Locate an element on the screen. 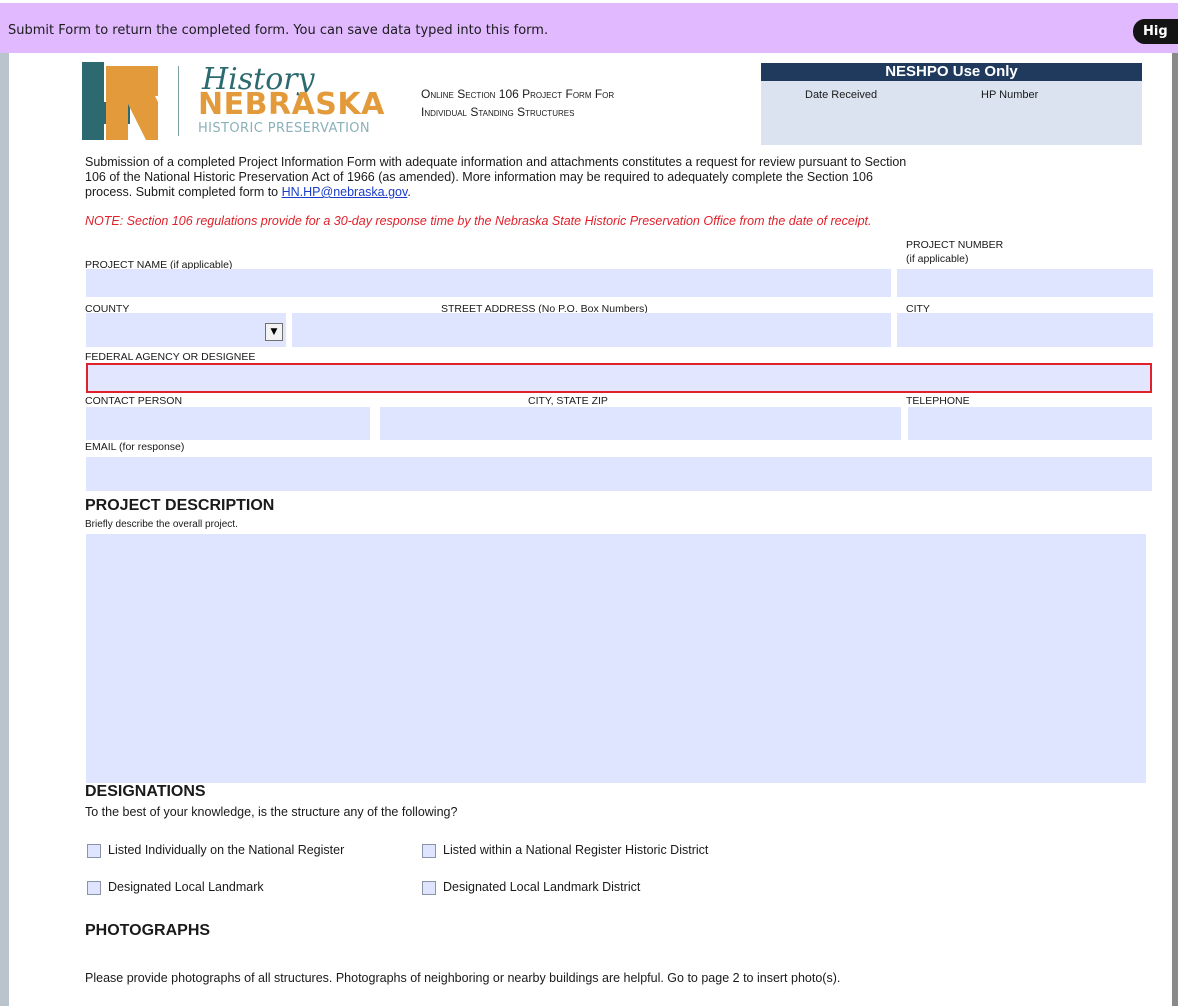 This screenshot has width=1178, height=1006. listed-historic-district-checkbox is located at coordinates (429, 851).